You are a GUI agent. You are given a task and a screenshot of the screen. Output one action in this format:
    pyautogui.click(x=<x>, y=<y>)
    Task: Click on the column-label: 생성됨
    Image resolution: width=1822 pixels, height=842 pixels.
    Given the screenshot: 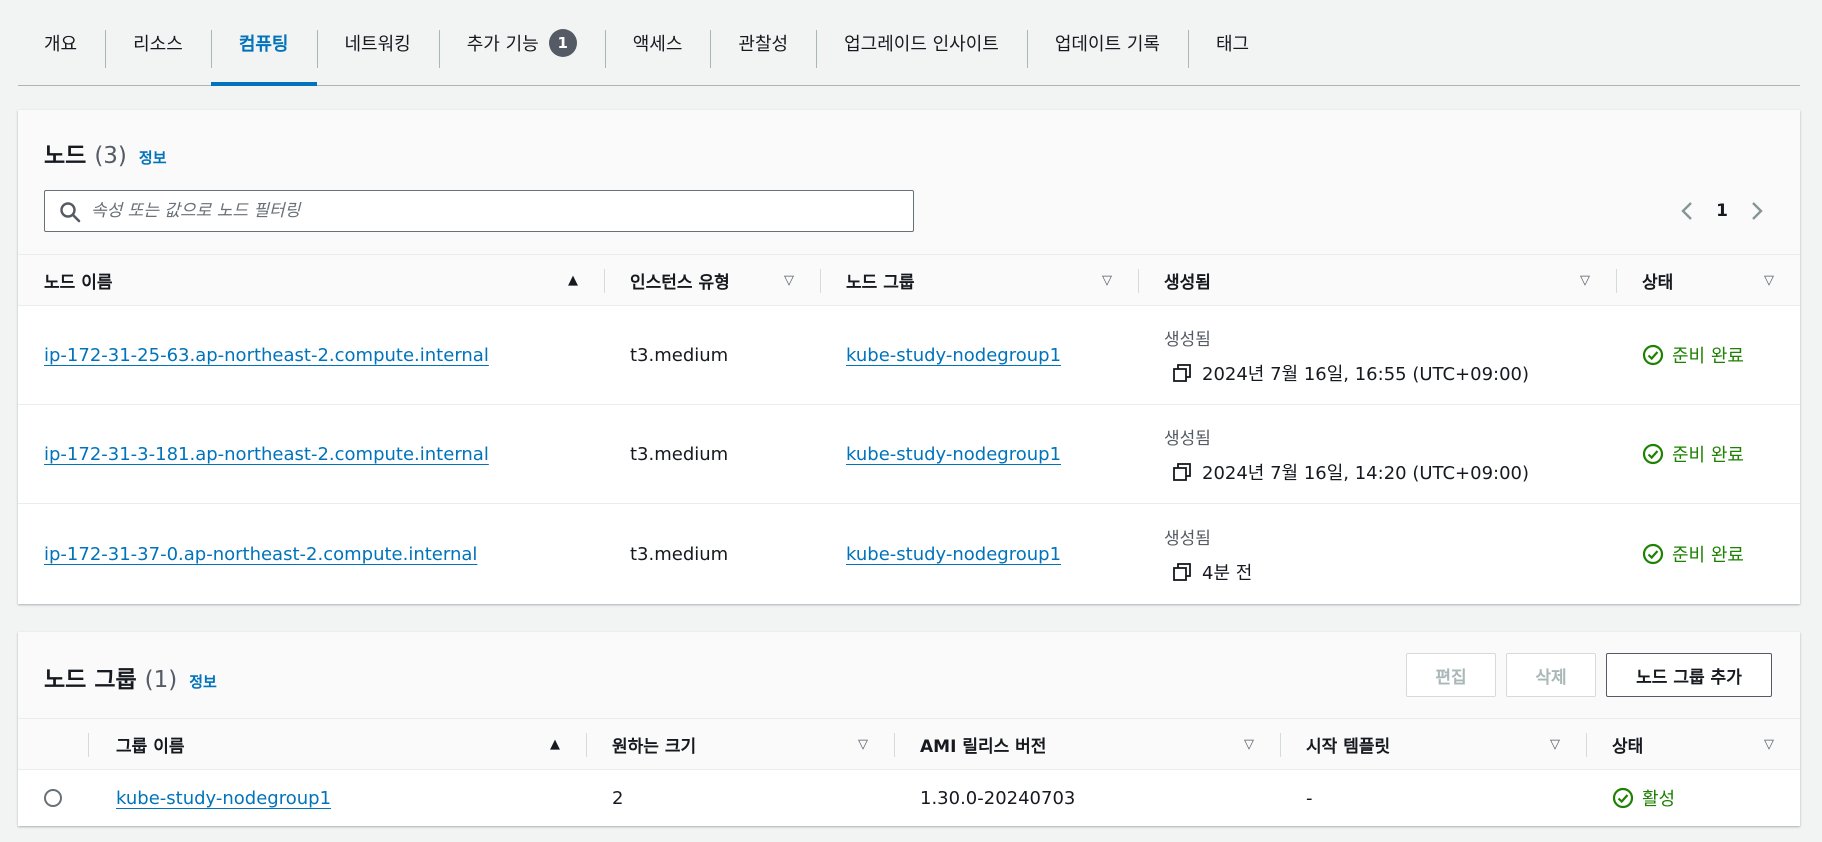 What is the action you would take?
    pyautogui.click(x=1187, y=282)
    